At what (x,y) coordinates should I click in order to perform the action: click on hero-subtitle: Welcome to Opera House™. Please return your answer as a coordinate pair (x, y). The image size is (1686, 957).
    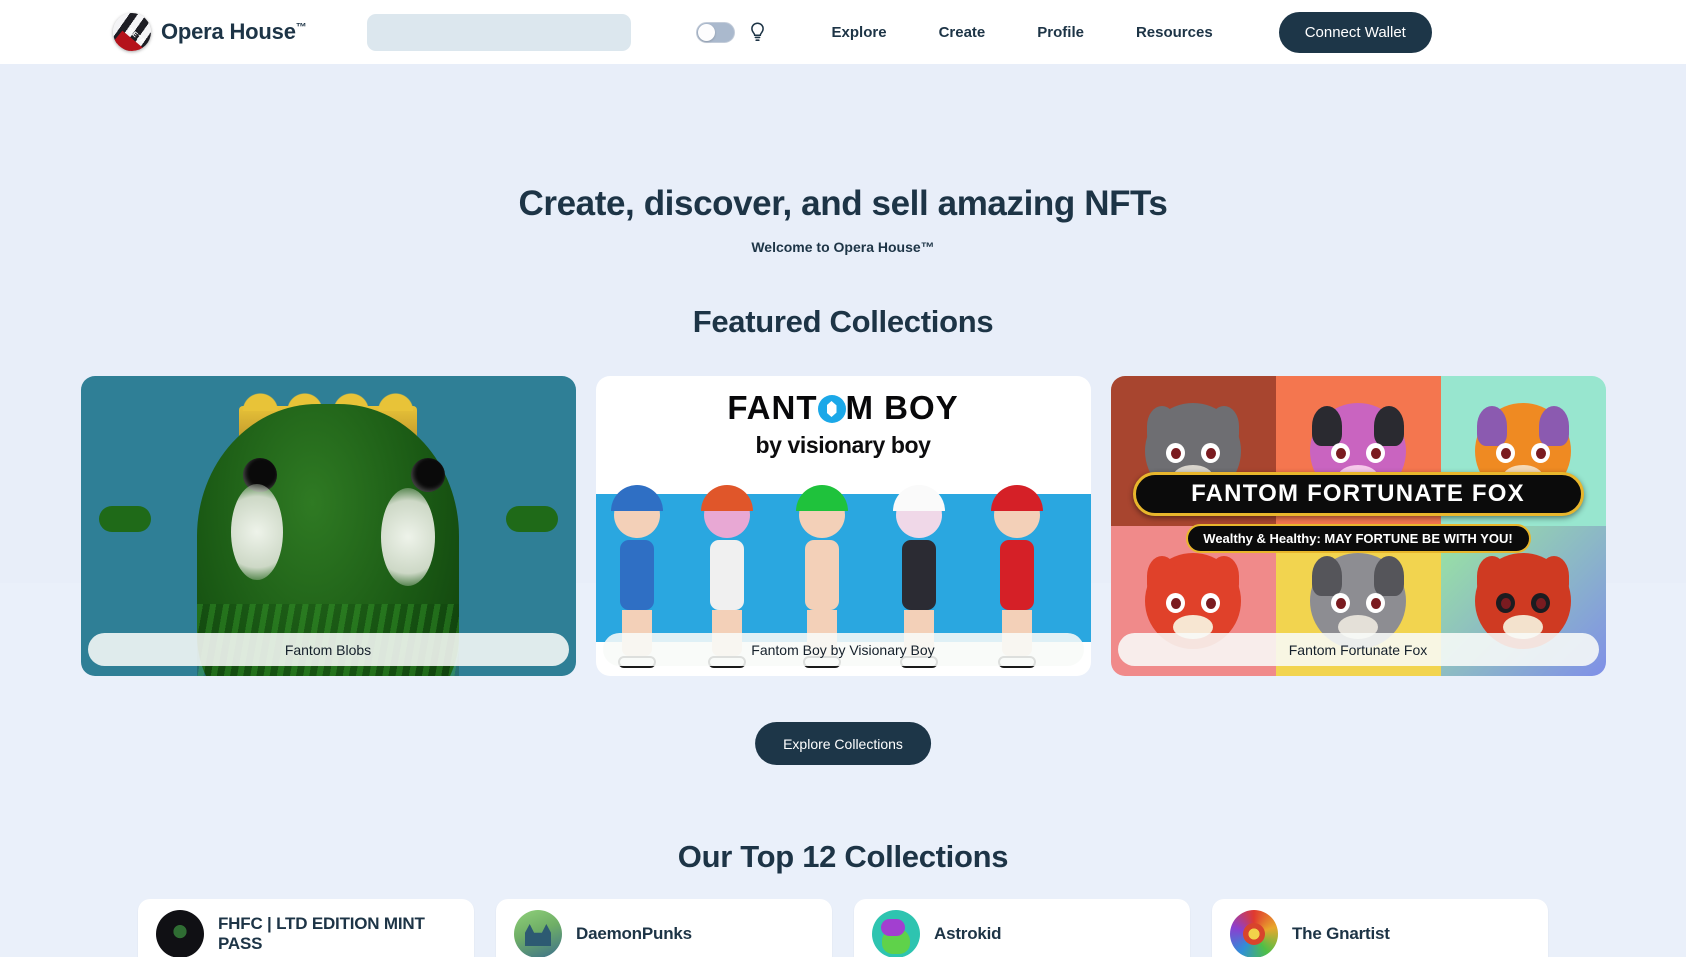
    Looking at the image, I should click on (843, 247).